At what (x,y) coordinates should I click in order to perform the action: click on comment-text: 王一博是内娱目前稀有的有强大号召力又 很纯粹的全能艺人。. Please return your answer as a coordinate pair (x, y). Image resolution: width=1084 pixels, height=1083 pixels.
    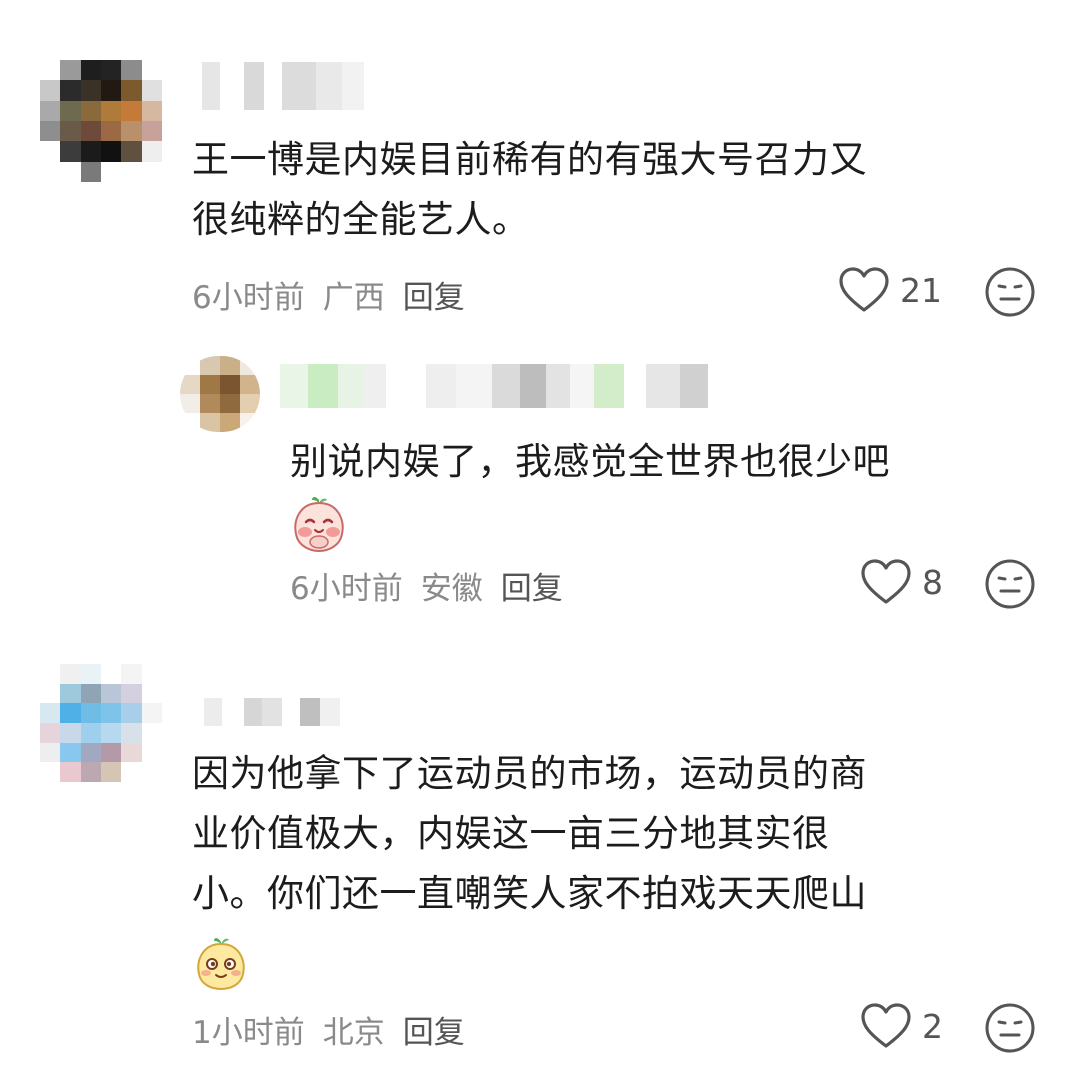
    Looking at the image, I should click on (529, 189).